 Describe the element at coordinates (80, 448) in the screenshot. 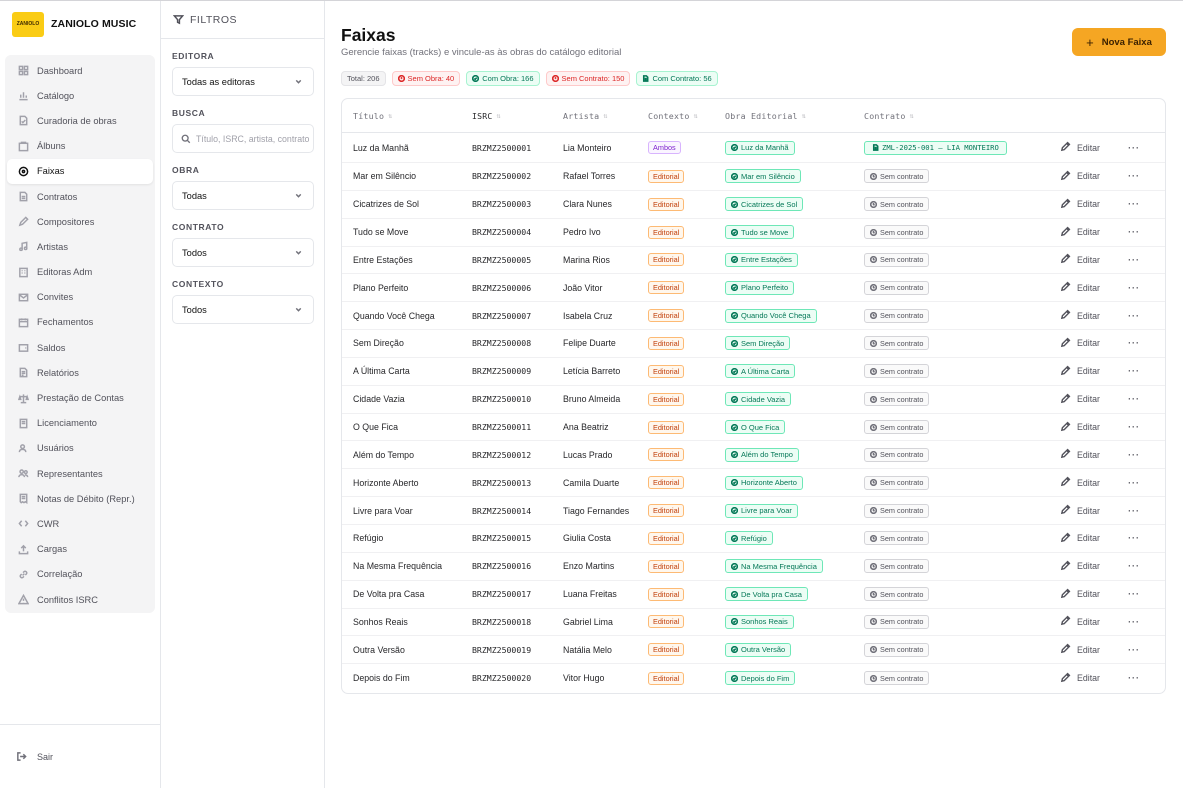

I see `sidebar-item-usuarios: Usuários` at that location.